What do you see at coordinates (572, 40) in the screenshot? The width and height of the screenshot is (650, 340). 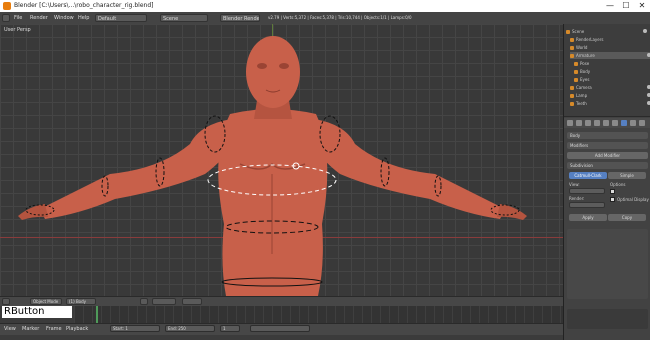 I see `render-layers-icon` at bounding box center [572, 40].